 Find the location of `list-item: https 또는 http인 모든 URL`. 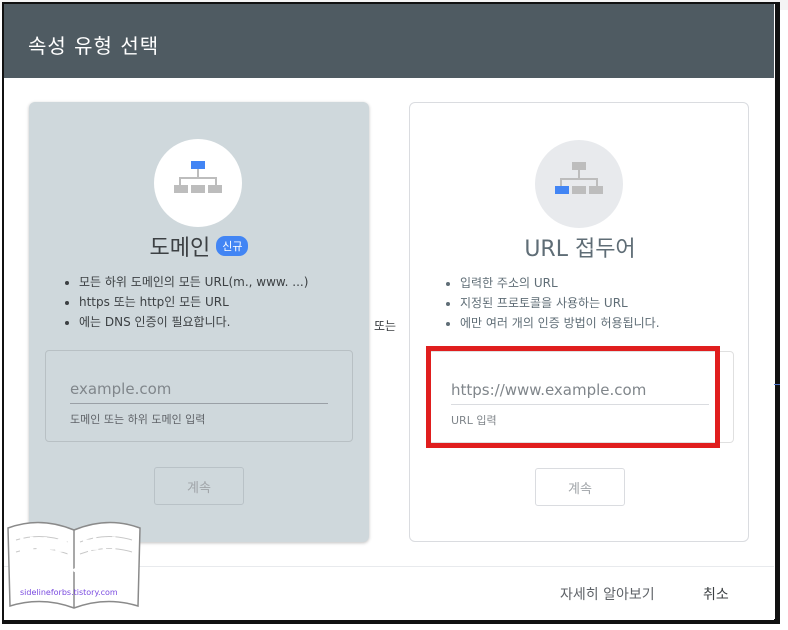

list-item: https 또는 http인 모든 URL is located at coordinates (229, 302).